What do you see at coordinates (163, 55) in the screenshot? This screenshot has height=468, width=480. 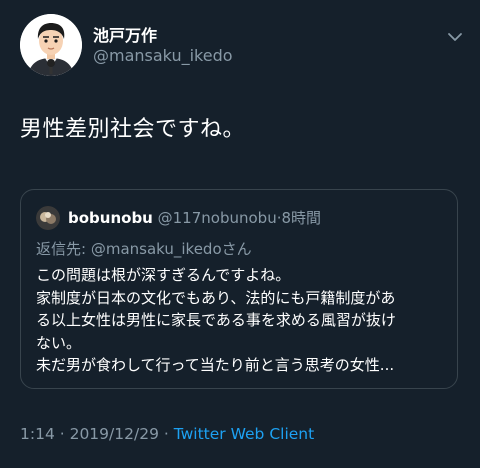 I see `author-handle: @mansaku_ikedo` at bounding box center [163, 55].